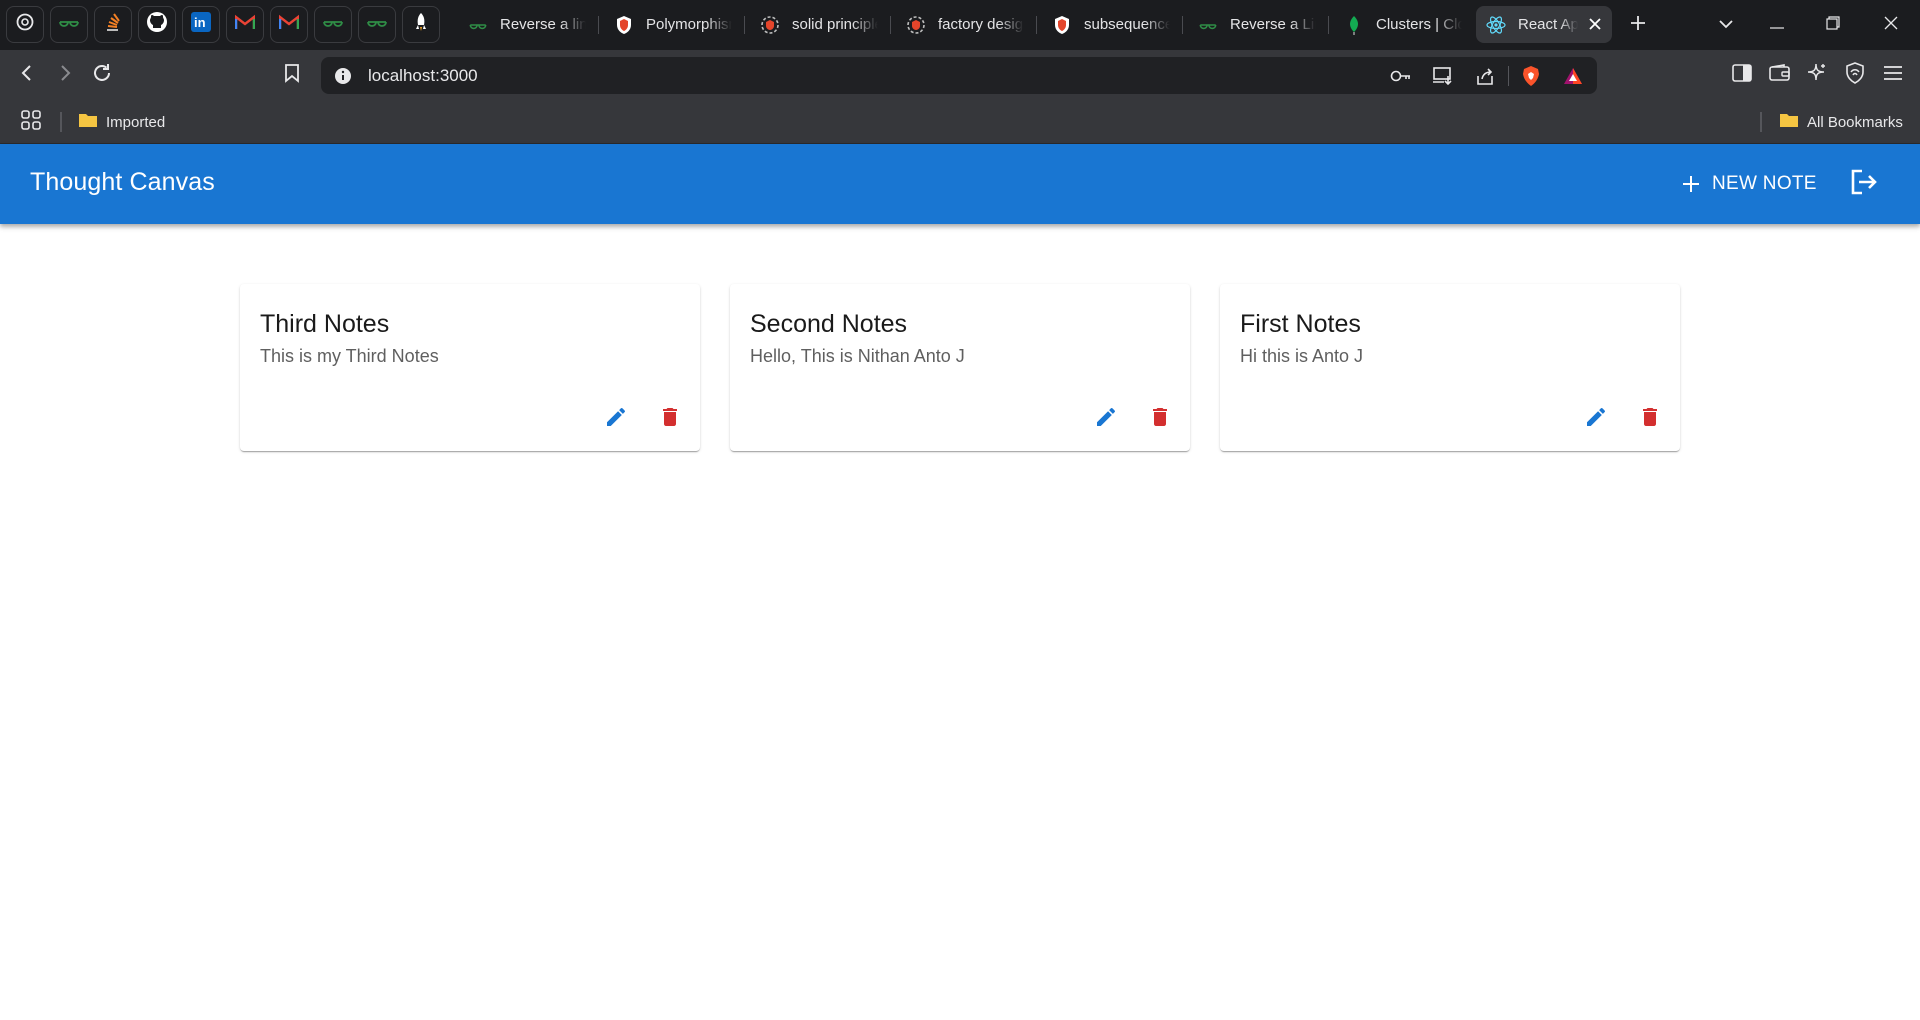 The height and width of the screenshot is (1020, 1920). I want to click on wallet-button, so click(1780, 75).